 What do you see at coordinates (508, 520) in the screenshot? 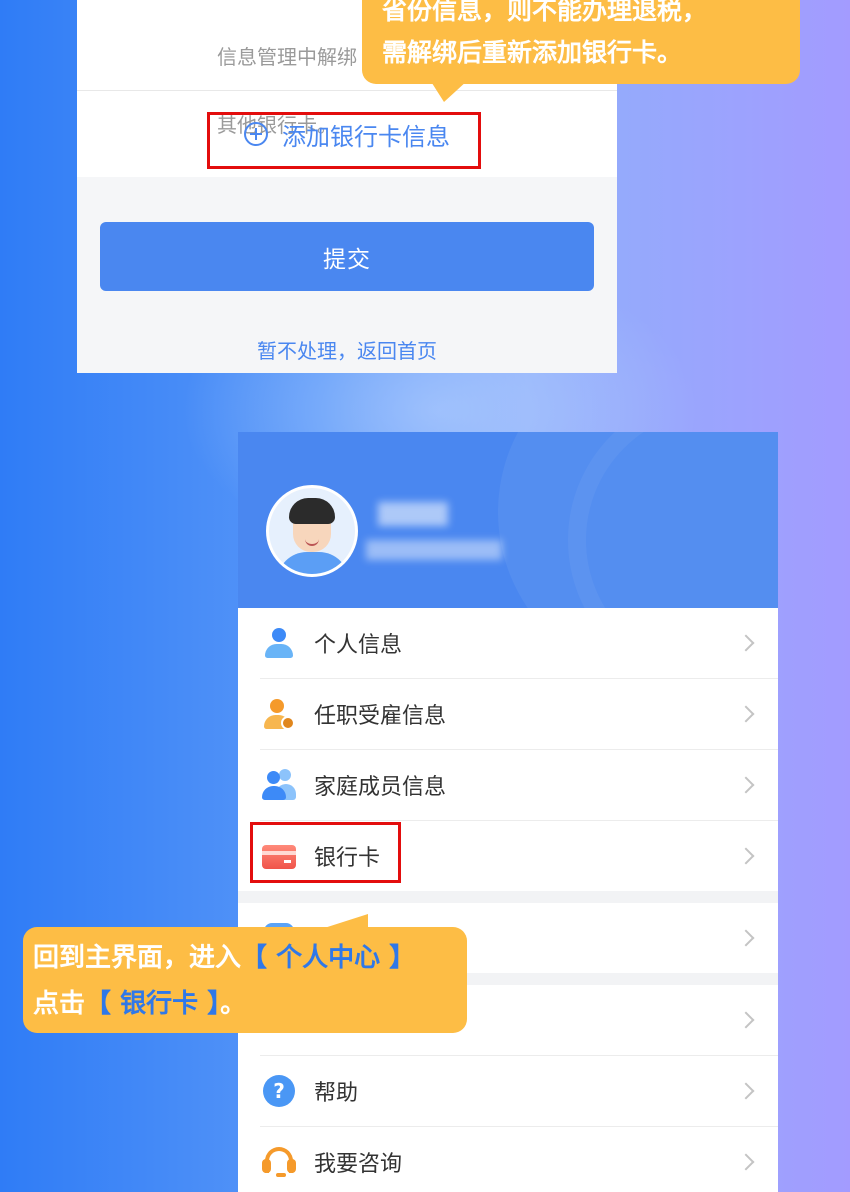
I see `profile-header` at bounding box center [508, 520].